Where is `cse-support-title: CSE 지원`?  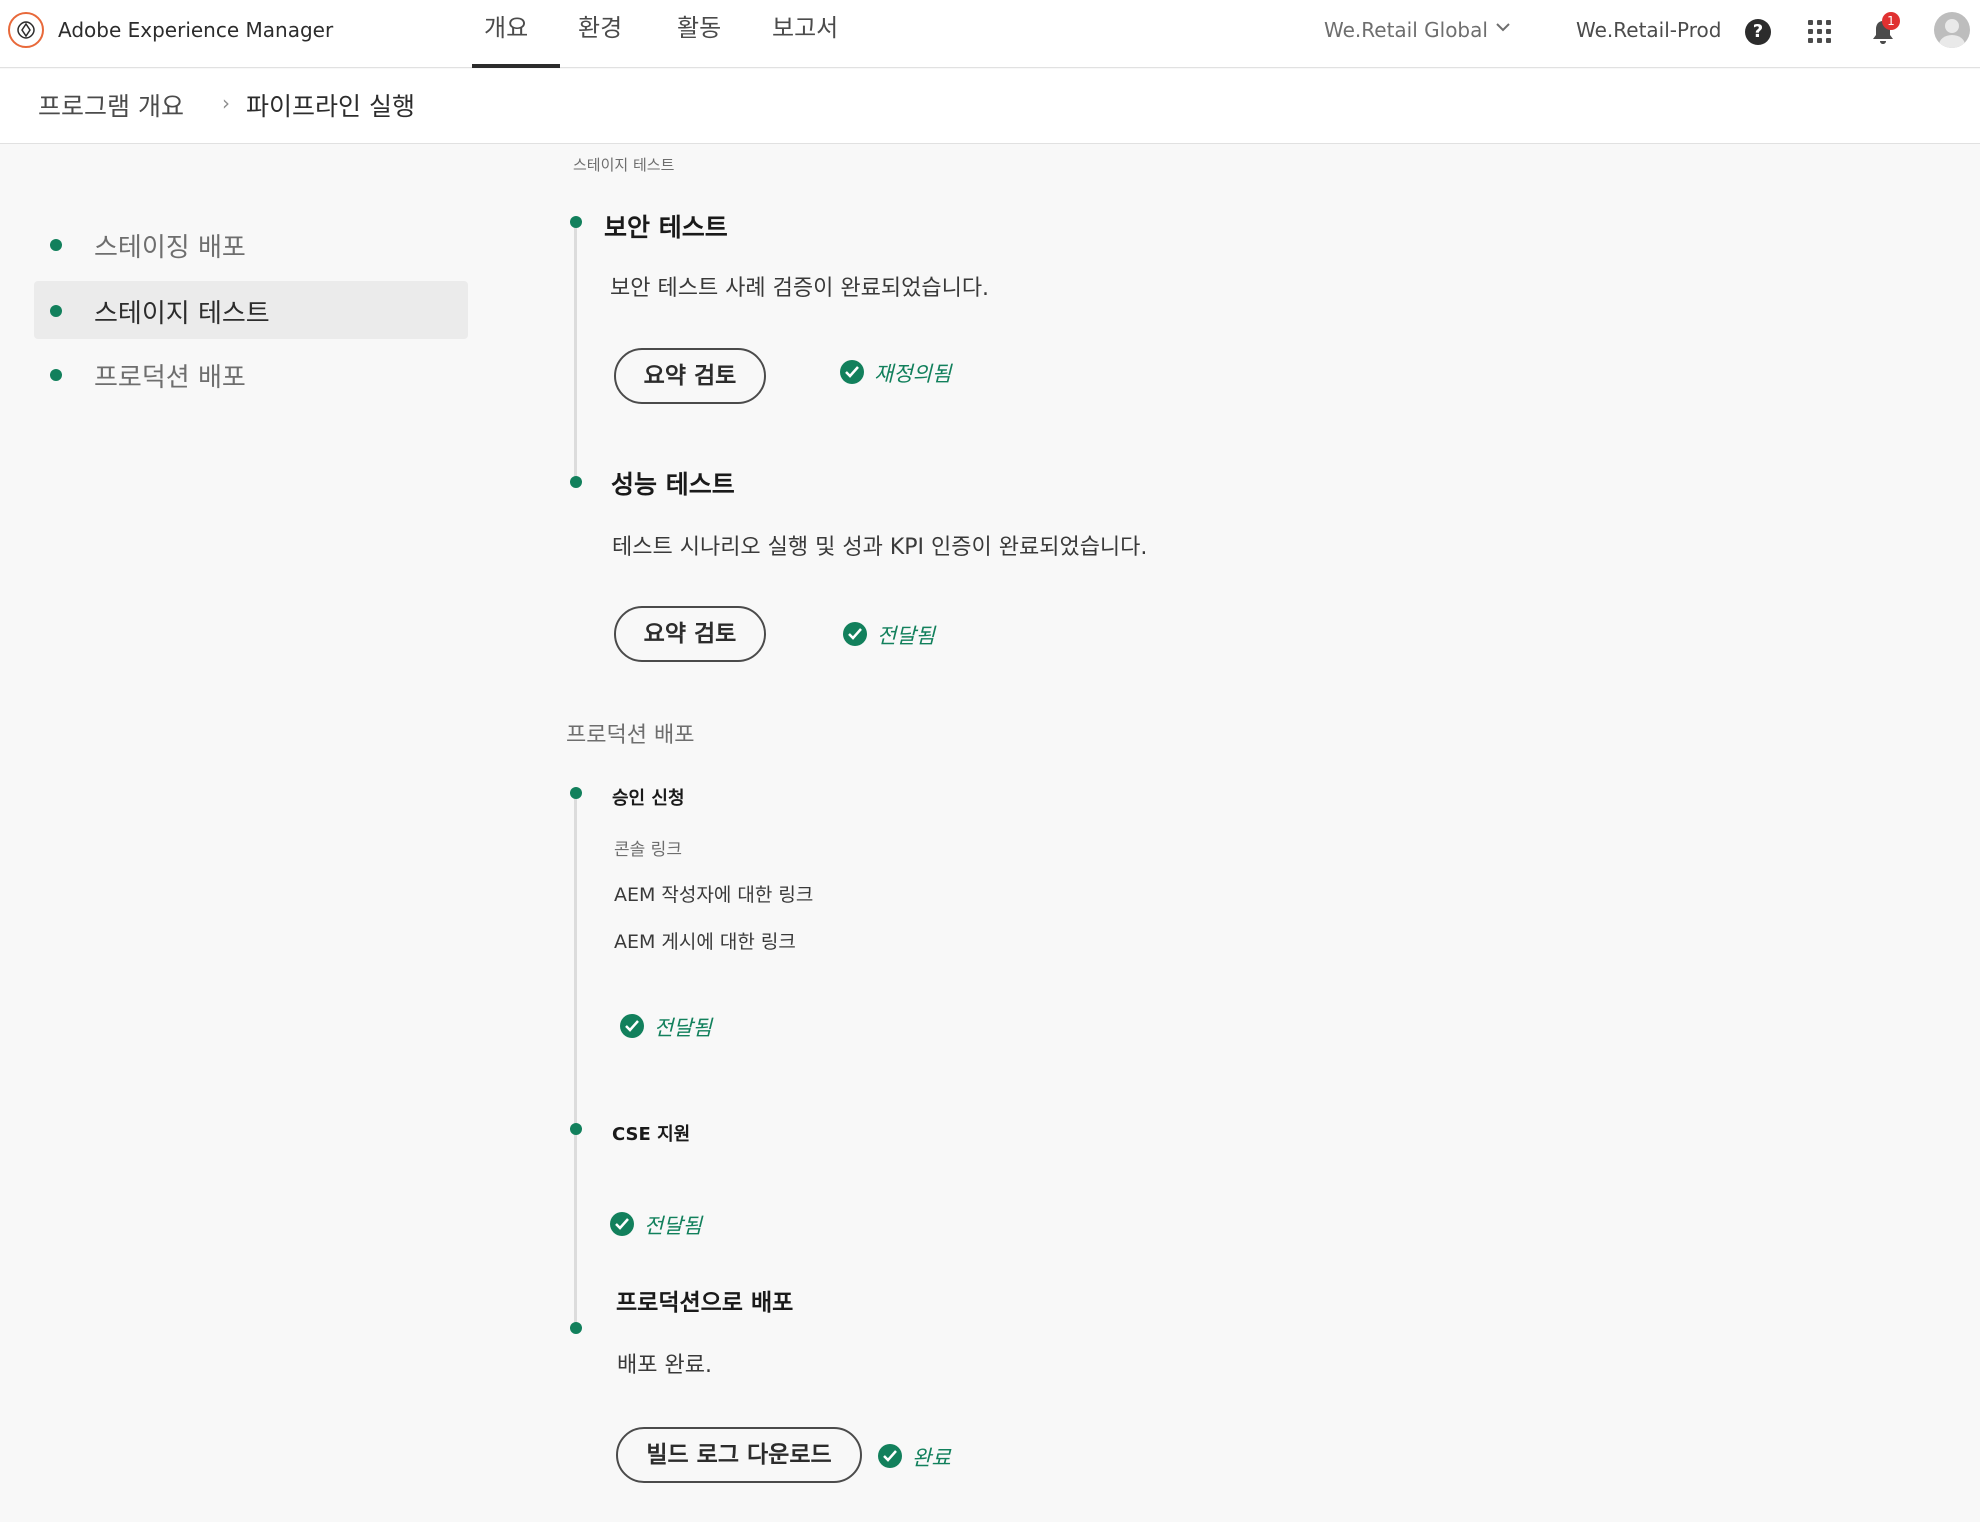
cse-support-title: CSE 지원 is located at coordinates (651, 1134).